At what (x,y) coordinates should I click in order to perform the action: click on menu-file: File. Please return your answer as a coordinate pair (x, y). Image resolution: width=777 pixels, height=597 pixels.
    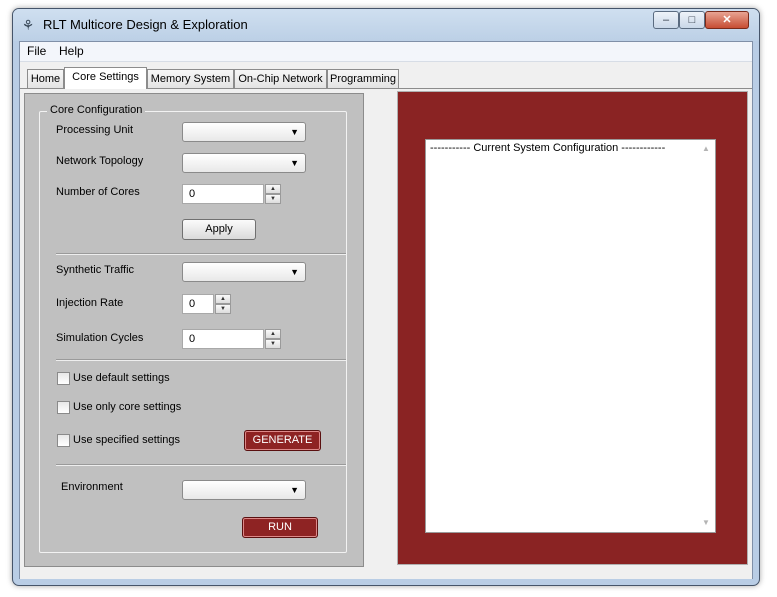
    Looking at the image, I should click on (36, 51).